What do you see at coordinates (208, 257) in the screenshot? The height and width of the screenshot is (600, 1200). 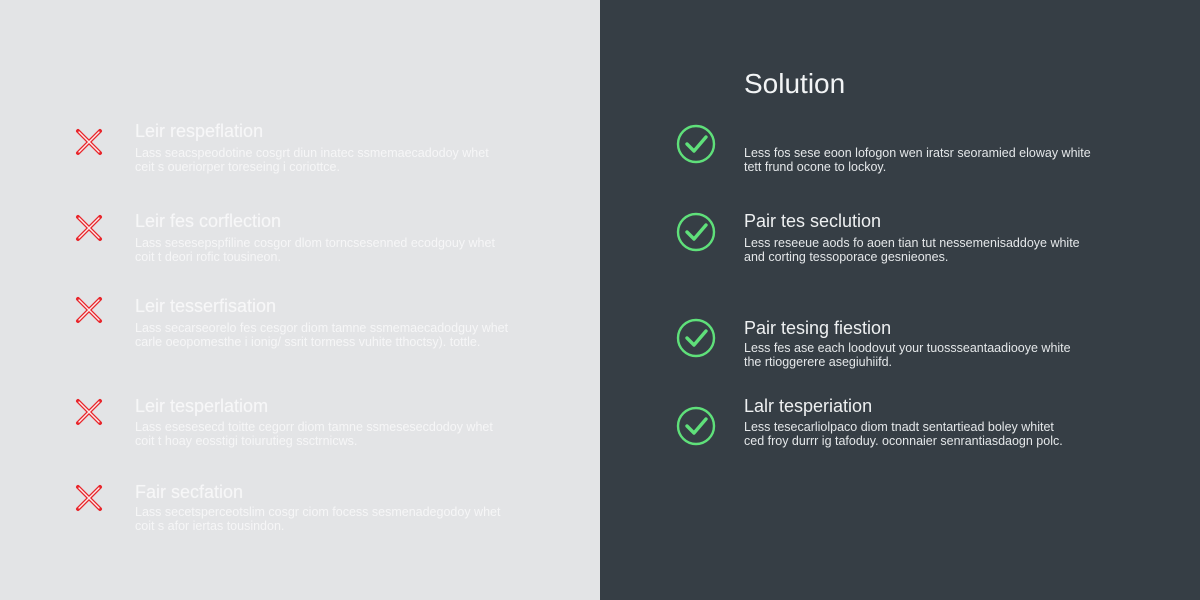 I see `problem-description: coit t deori rofic tousineon.` at bounding box center [208, 257].